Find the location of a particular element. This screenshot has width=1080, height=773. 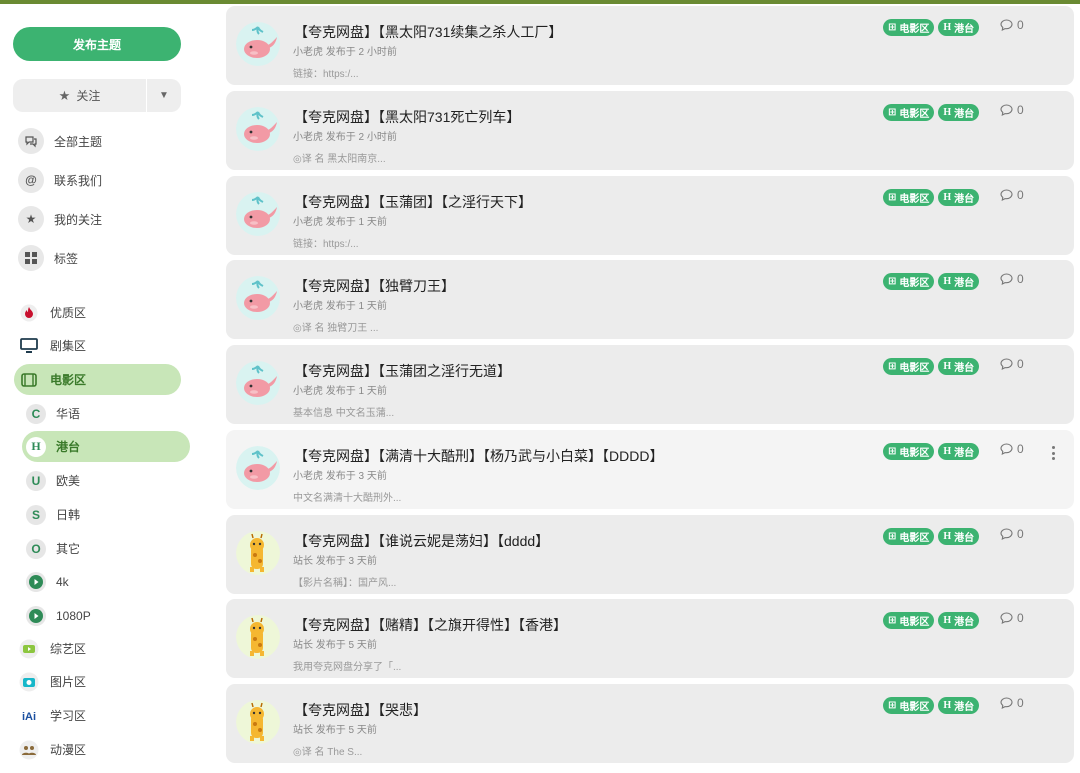

nav-label: 联系我们 is located at coordinates (78, 180).